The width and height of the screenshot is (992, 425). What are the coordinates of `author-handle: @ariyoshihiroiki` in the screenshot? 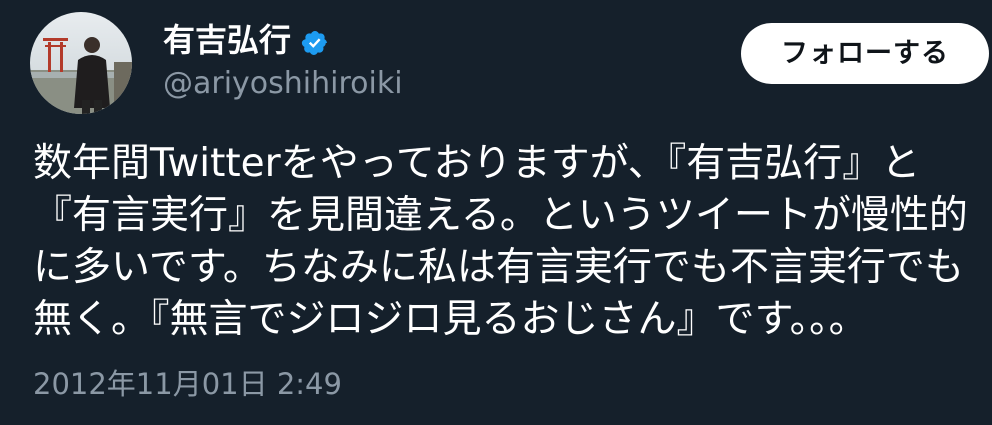 It's located at (283, 84).